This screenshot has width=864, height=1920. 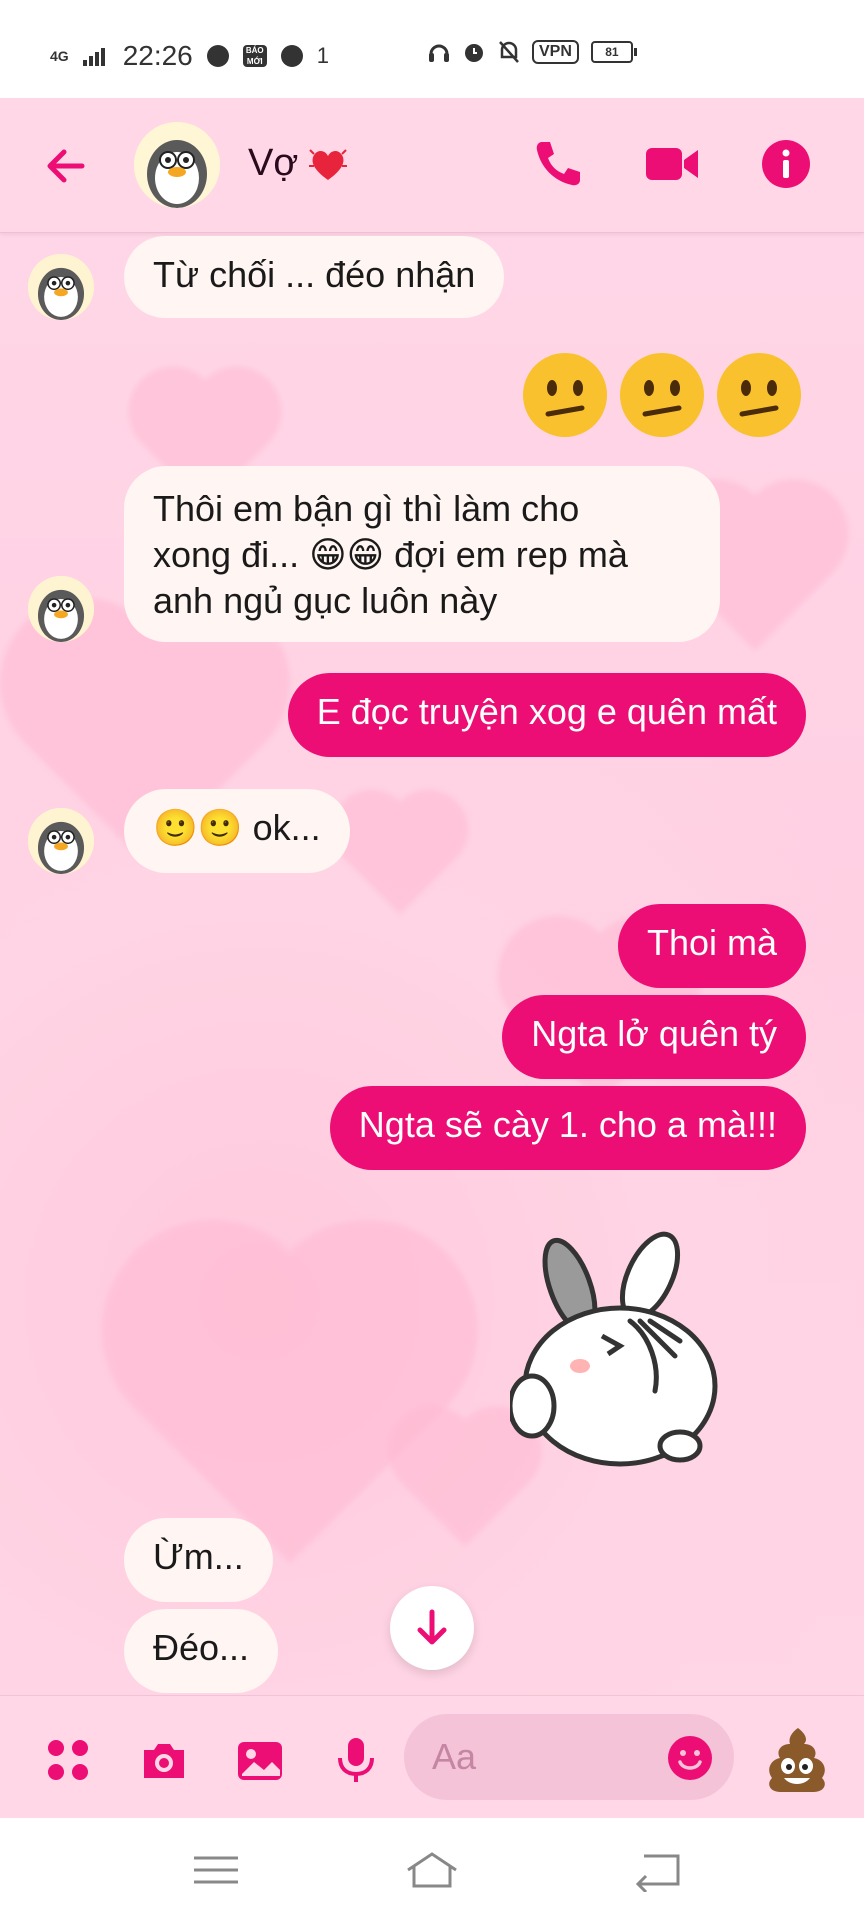 I want to click on down-arrow-icon, so click(x=432, y=1627).